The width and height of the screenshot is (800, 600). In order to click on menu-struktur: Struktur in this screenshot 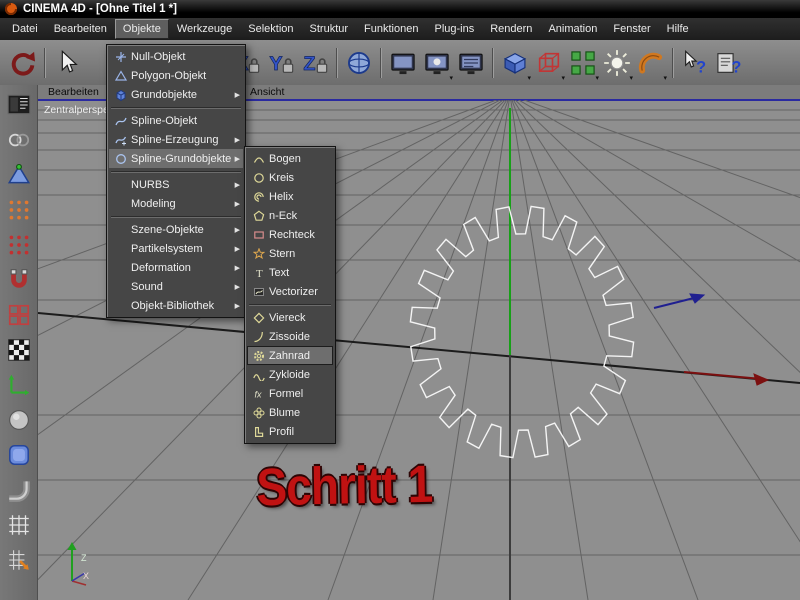, I will do `click(329, 29)`.